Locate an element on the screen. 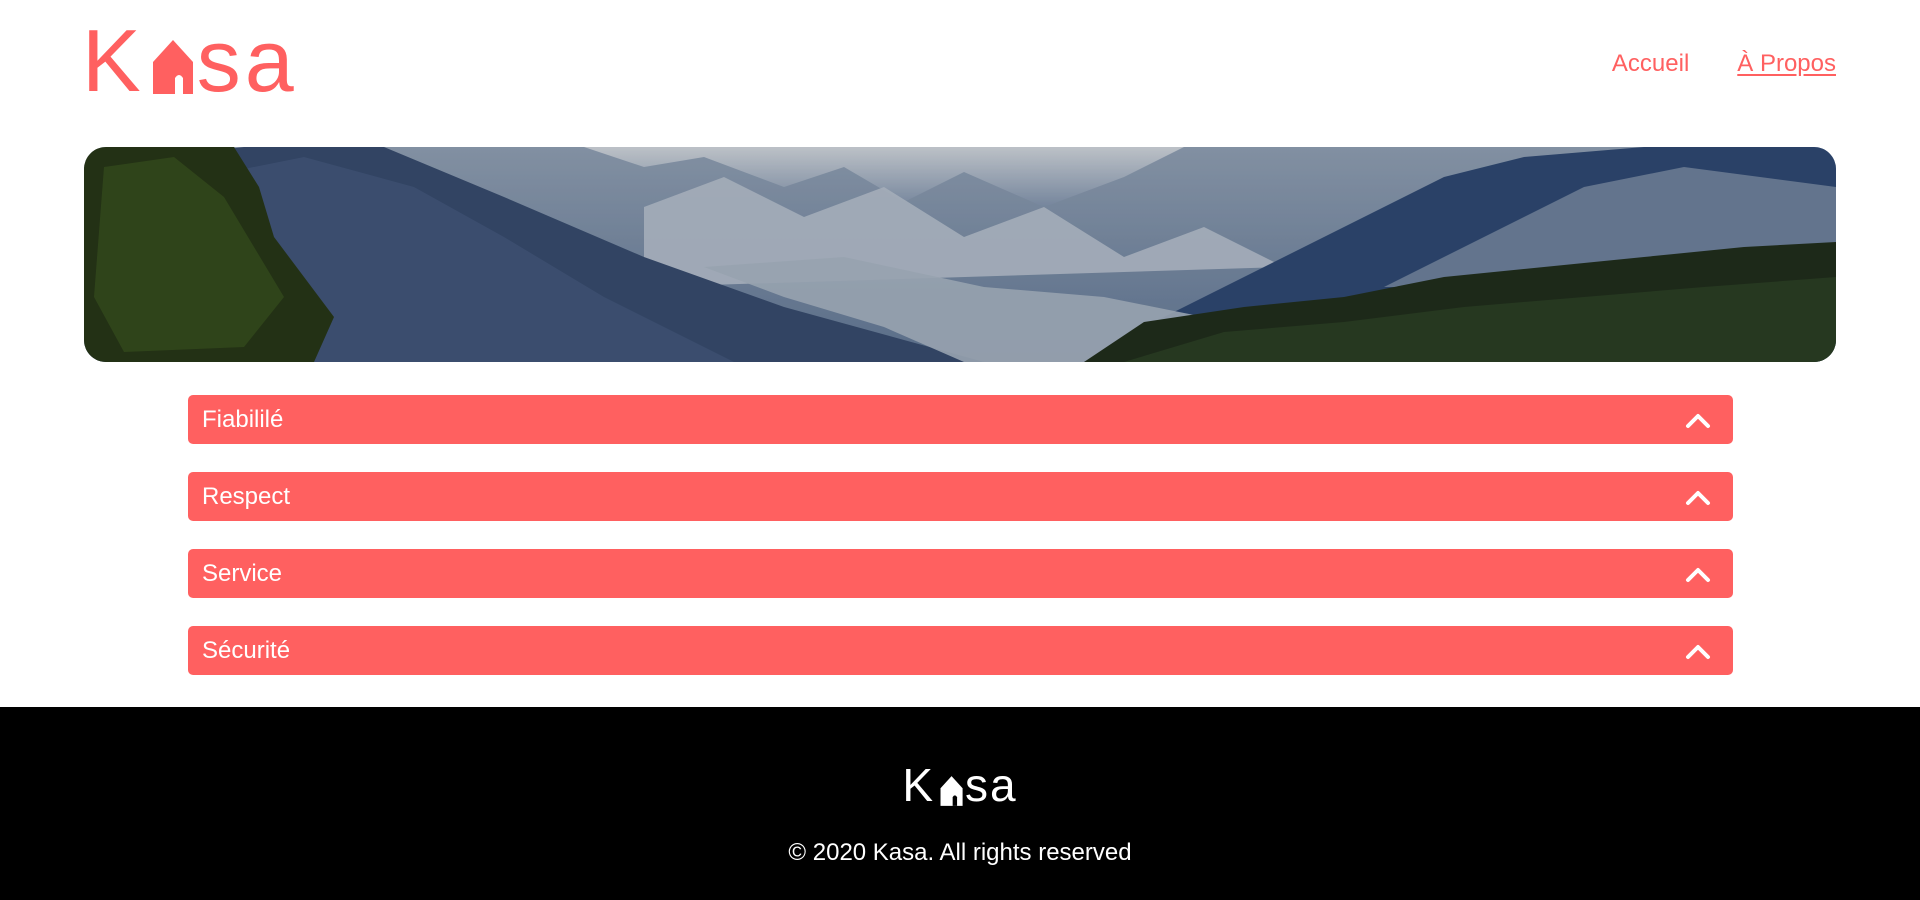 This screenshot has height=900, width=1920. kasa-logo: K sa is located at coordinates (190, 60).